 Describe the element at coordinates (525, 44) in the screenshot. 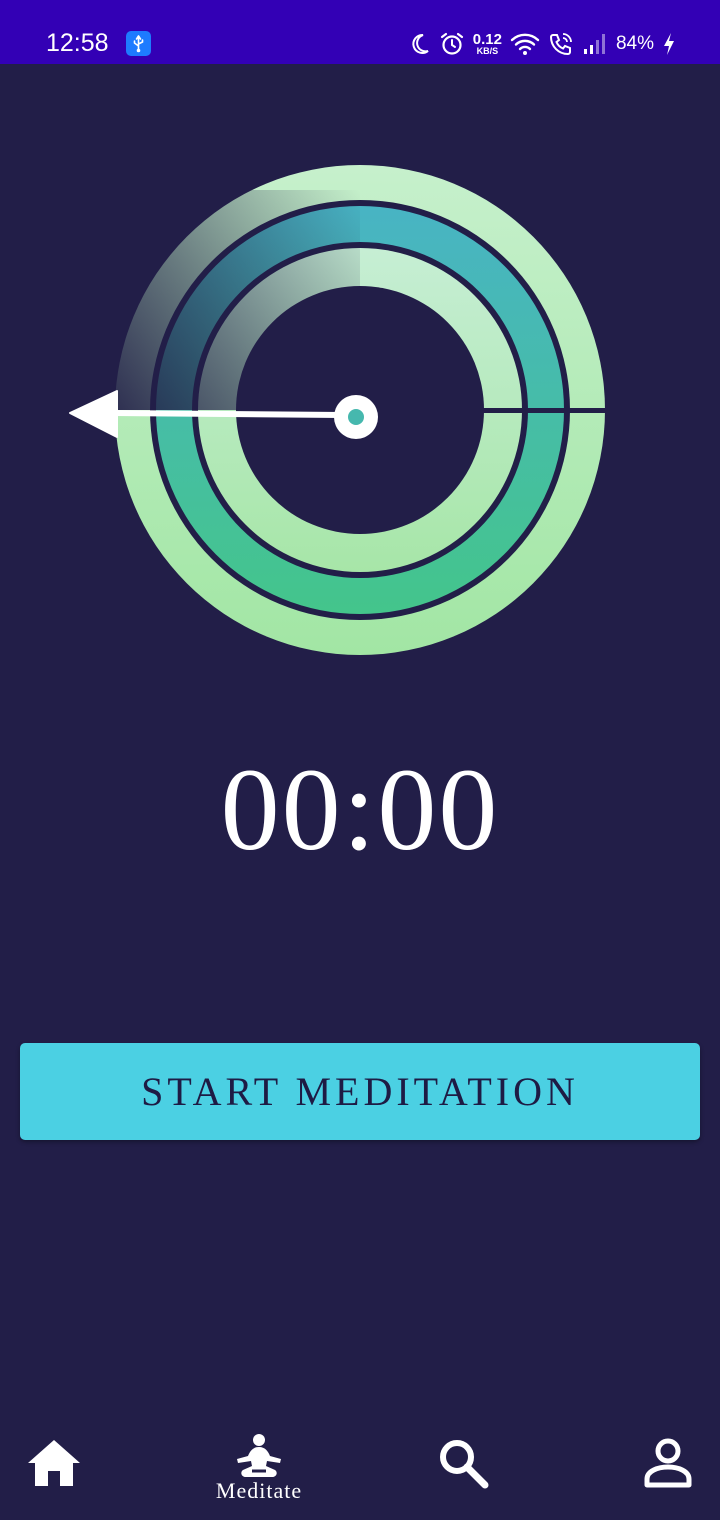

I see `wifi-icon` at that location.